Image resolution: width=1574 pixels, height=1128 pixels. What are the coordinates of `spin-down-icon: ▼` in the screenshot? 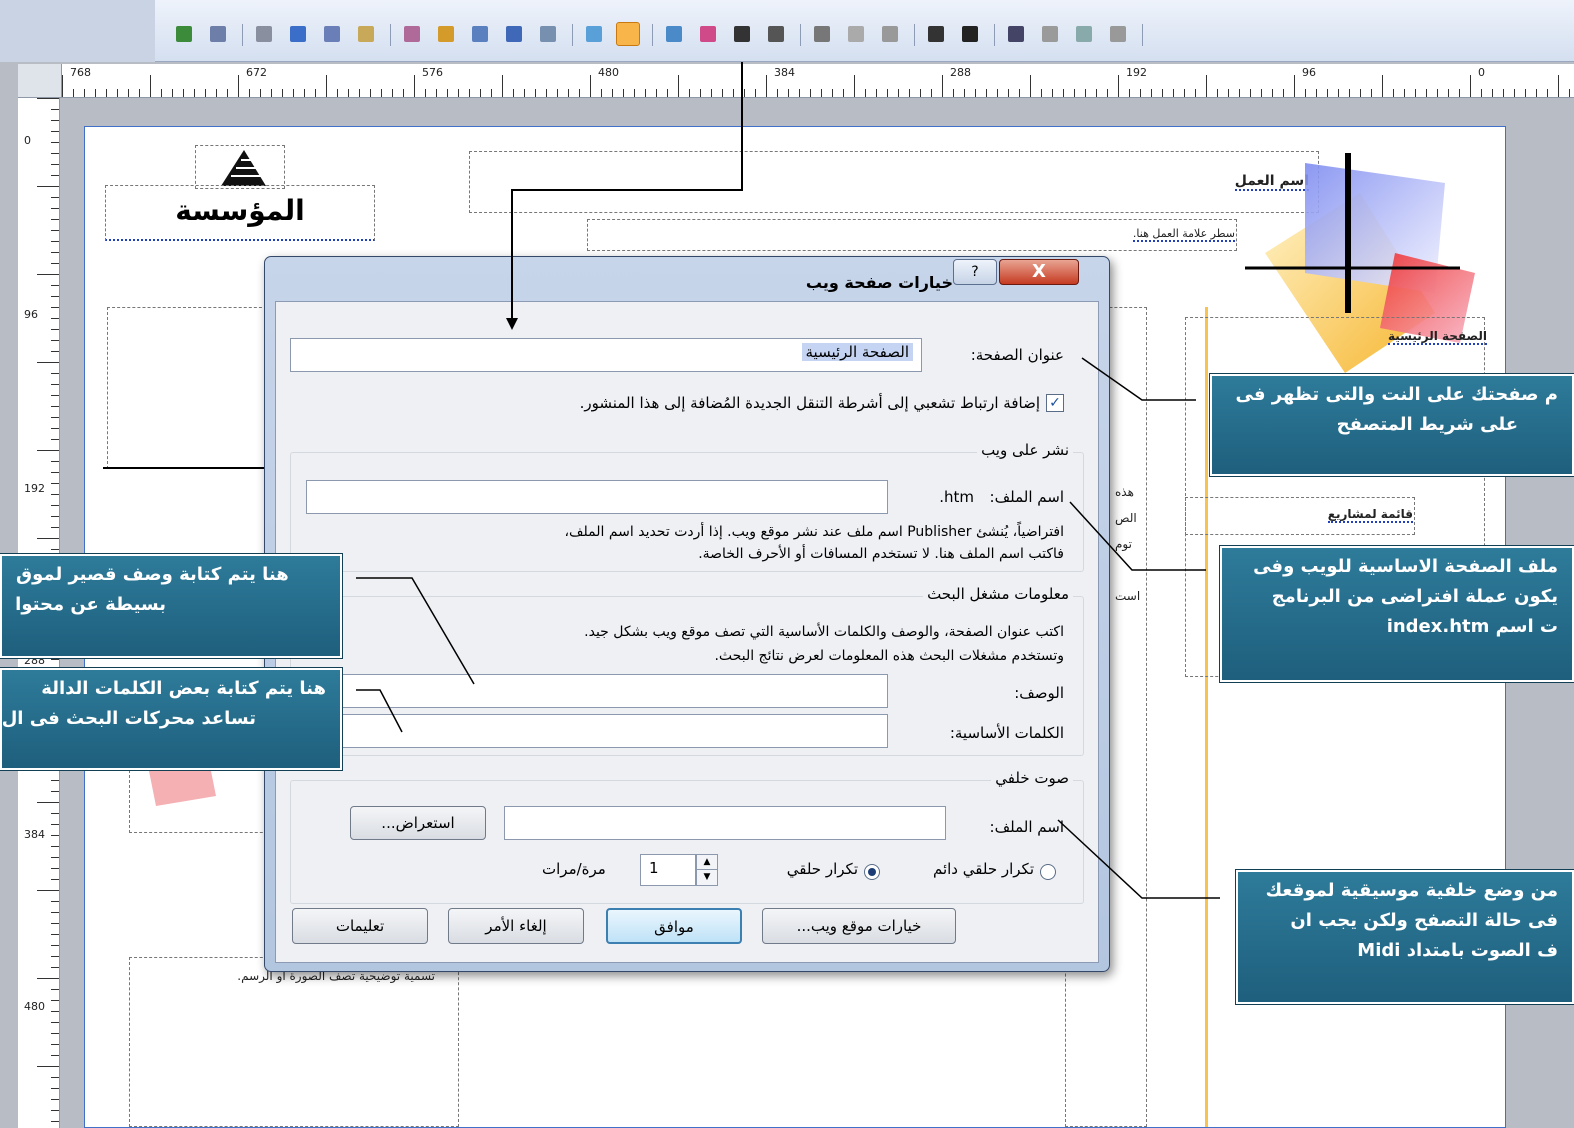 It's located at (707, 877).